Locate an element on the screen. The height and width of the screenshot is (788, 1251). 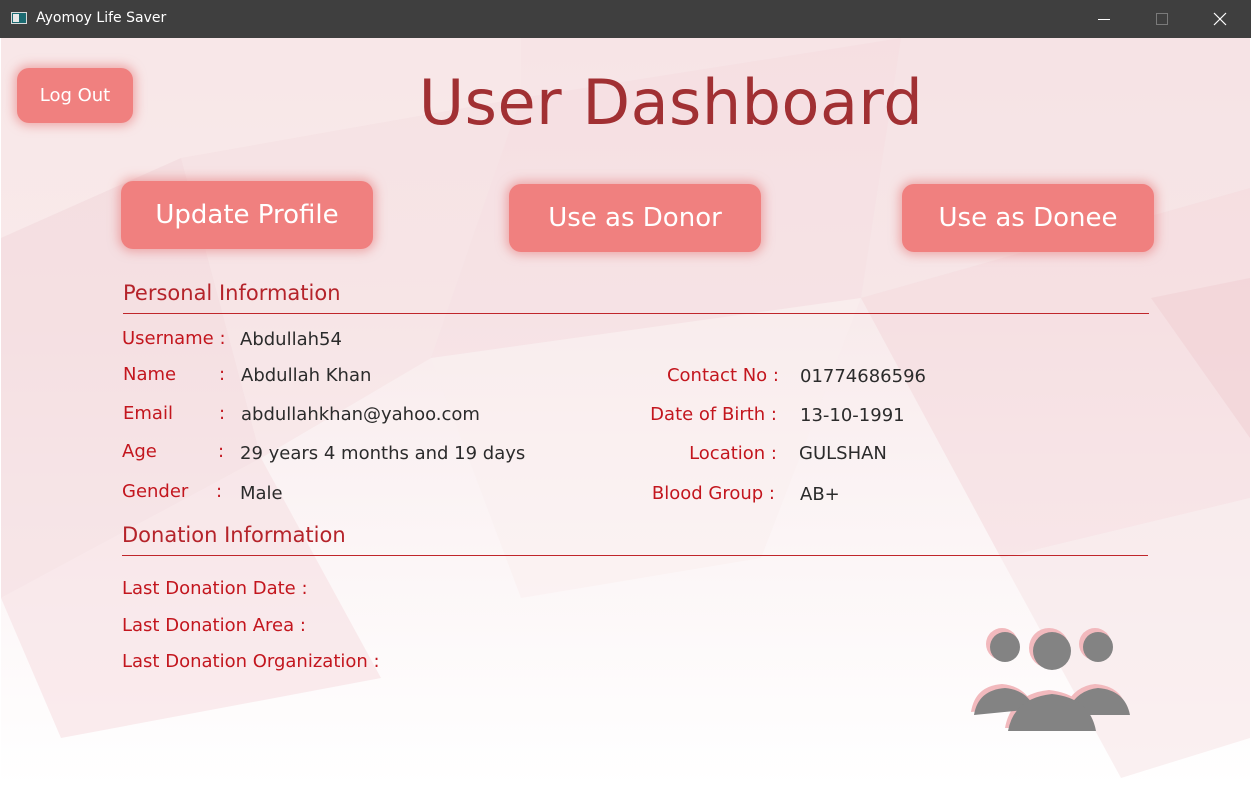
contact-value: 01774686596 is located at coordinates (863, 376).